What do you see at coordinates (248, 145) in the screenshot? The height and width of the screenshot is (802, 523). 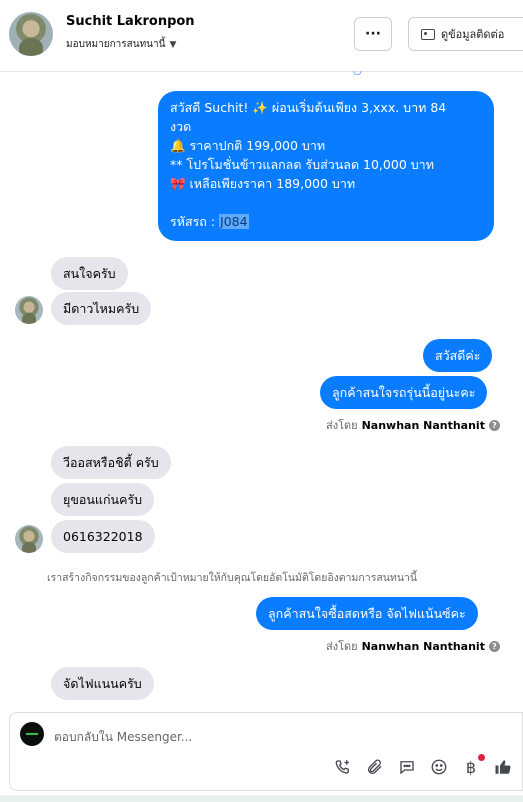 I see `promo-line: 🔔 ราคาปกติ 199,000 บาท` at bounding box center [248, 145].